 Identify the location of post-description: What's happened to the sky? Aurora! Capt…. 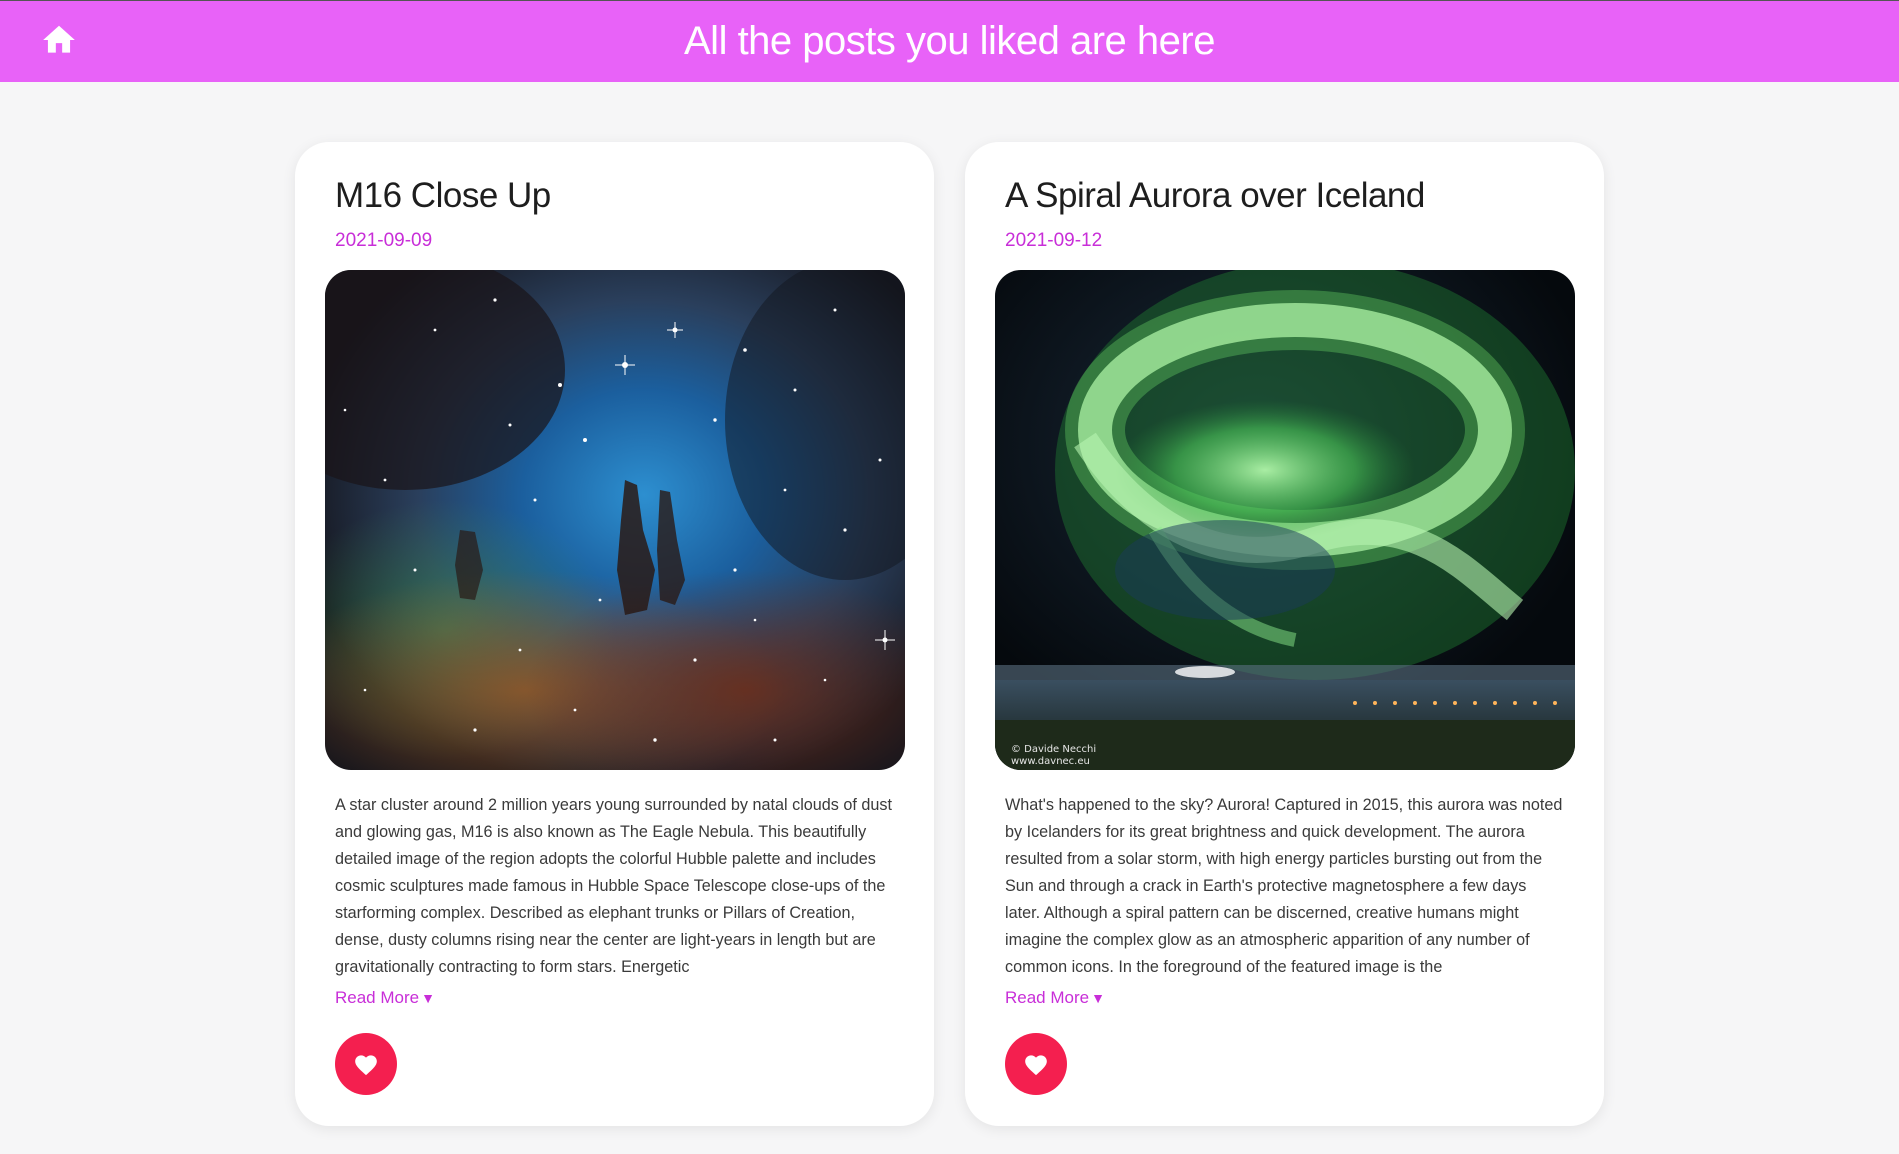
(1284, 886).